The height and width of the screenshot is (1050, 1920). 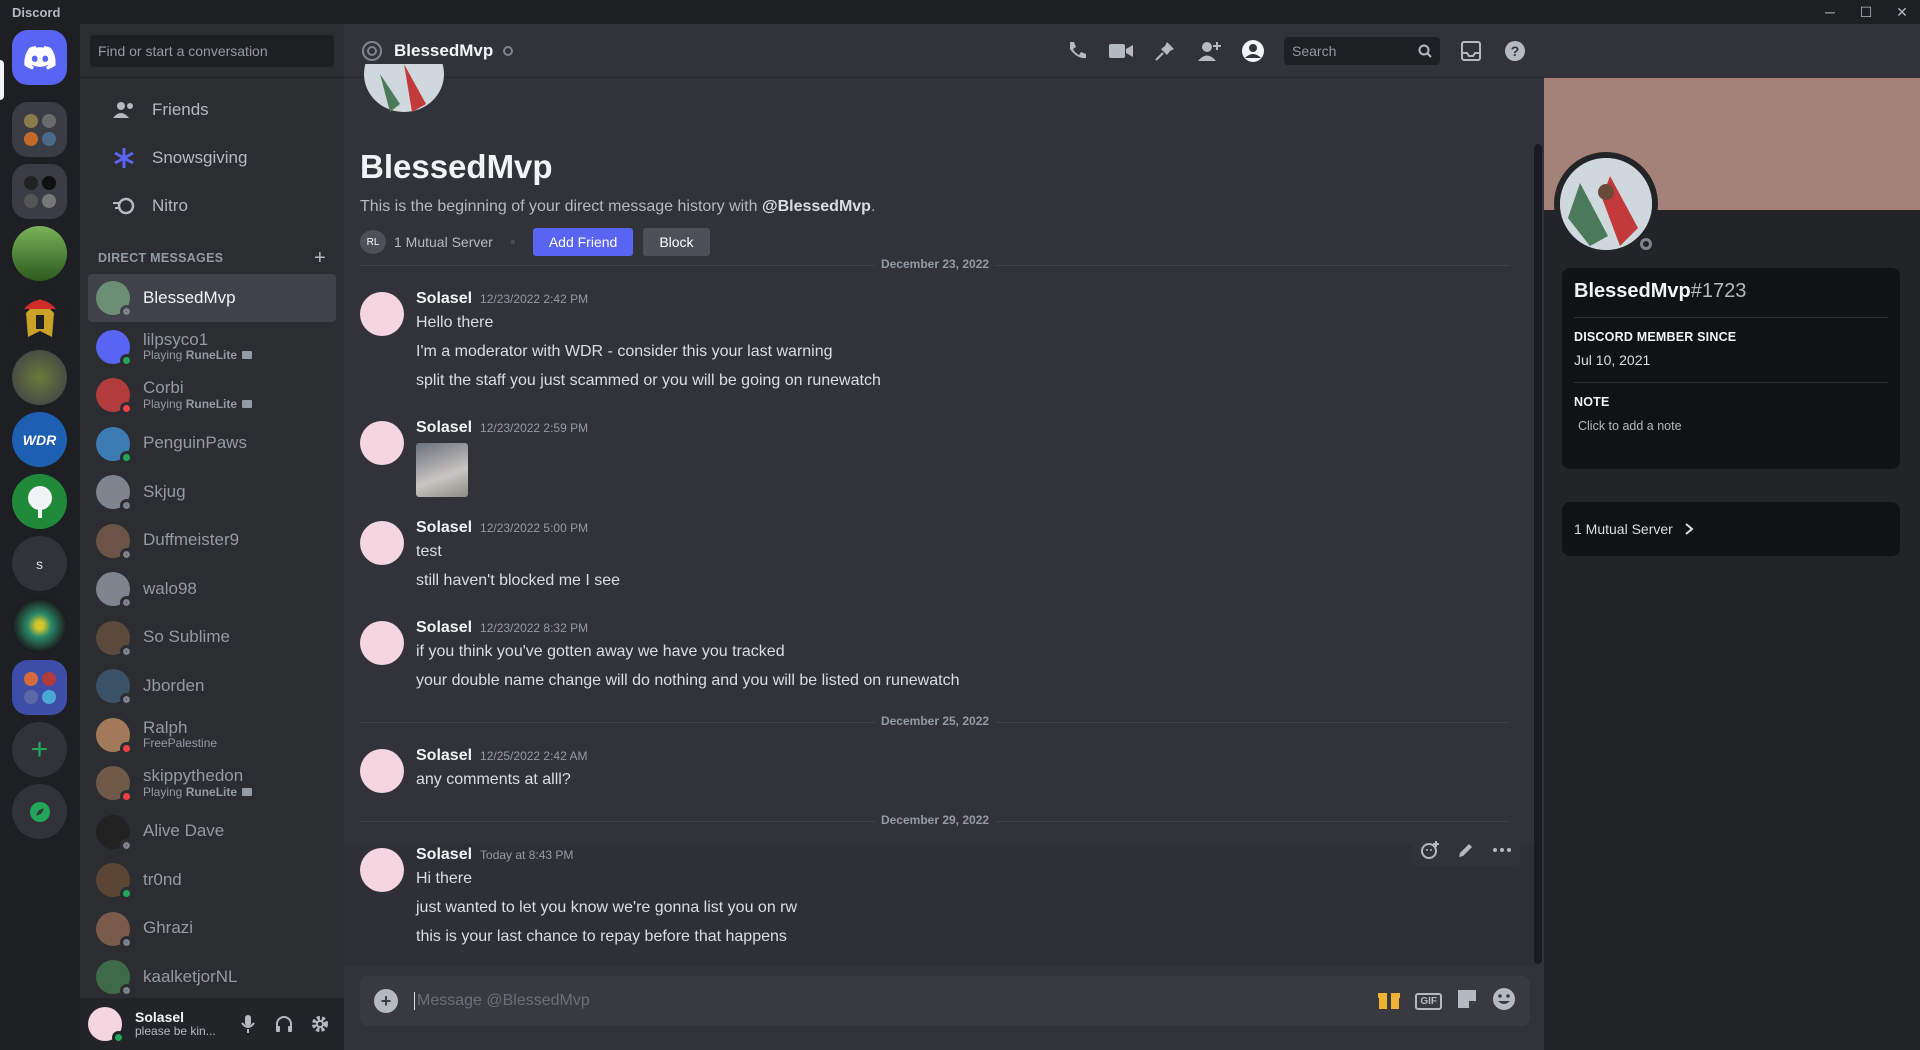 What do you see at coordinates (212, 298) in the screenshot?
I see `dm-item: BlessedMvp` at bounding box center [212, 298].